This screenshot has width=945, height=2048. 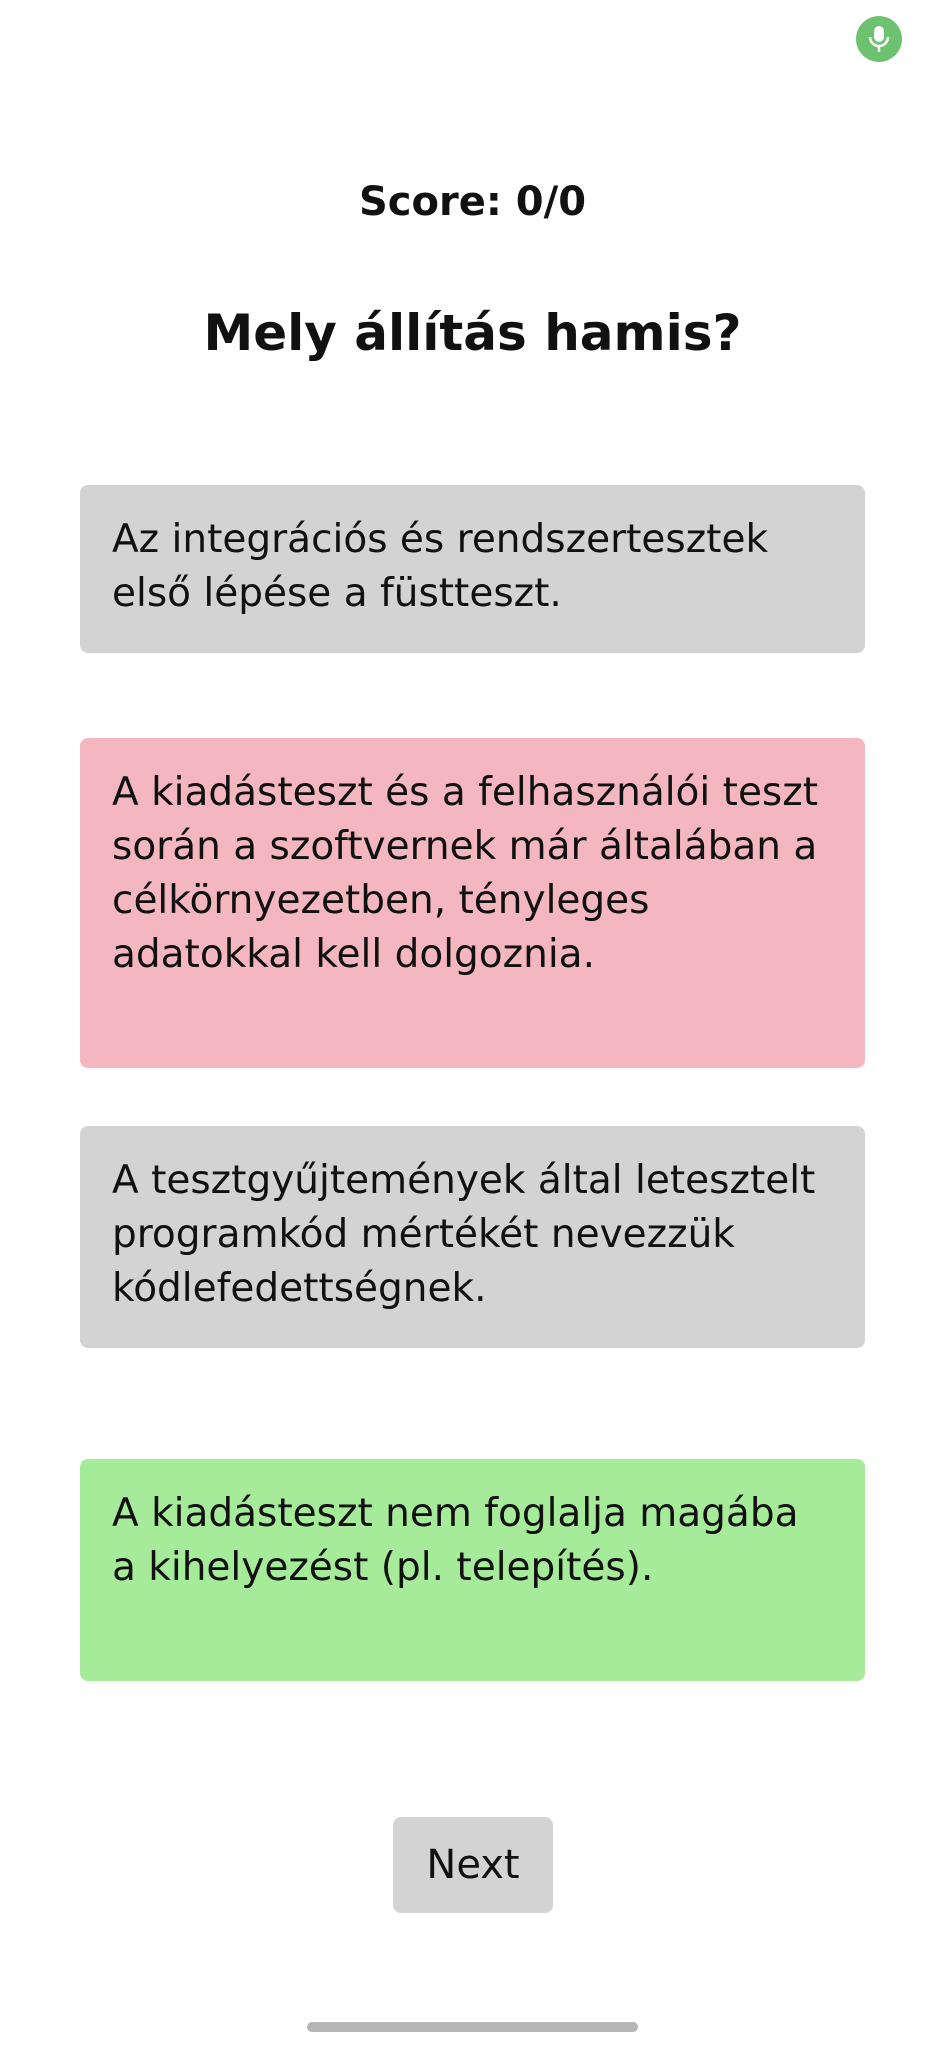 I want to click on microphone-indicator, so click(x=879, y=39).